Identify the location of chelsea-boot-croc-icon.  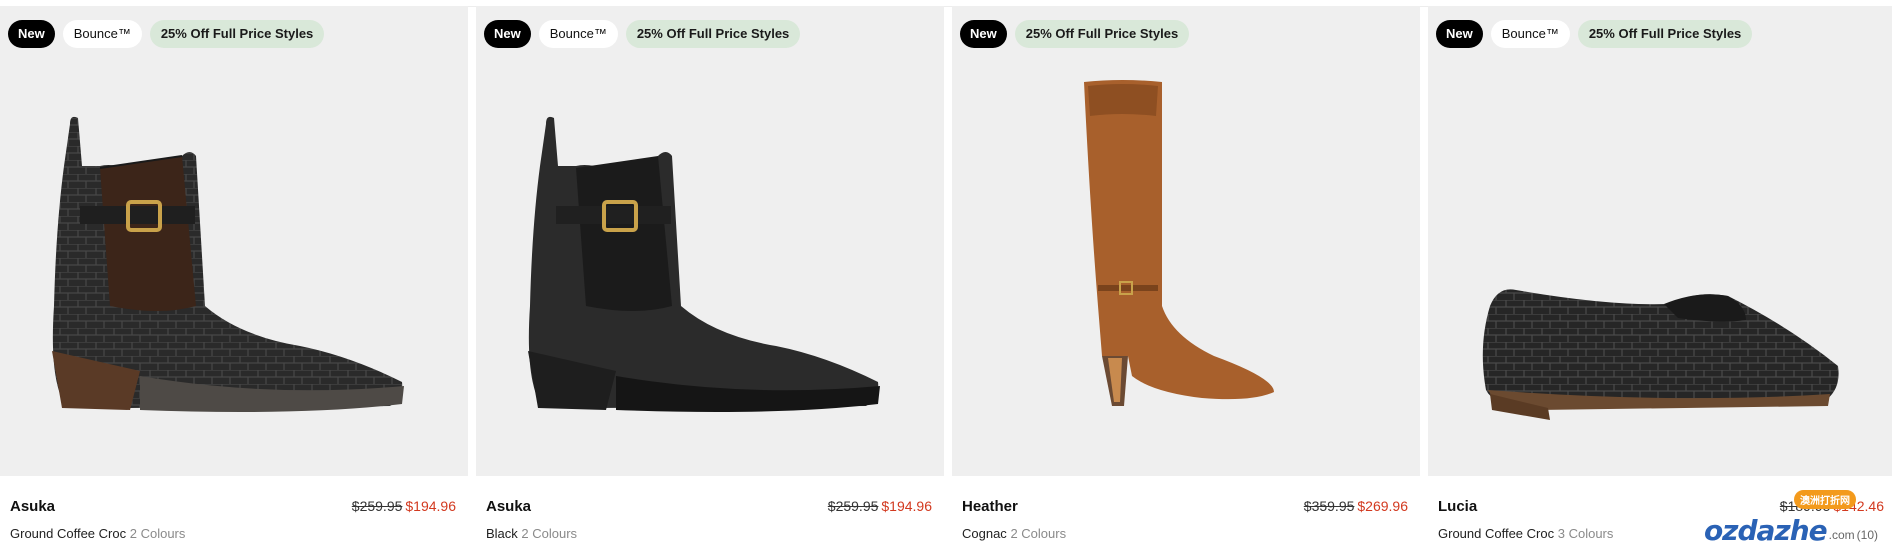
(228, 264).